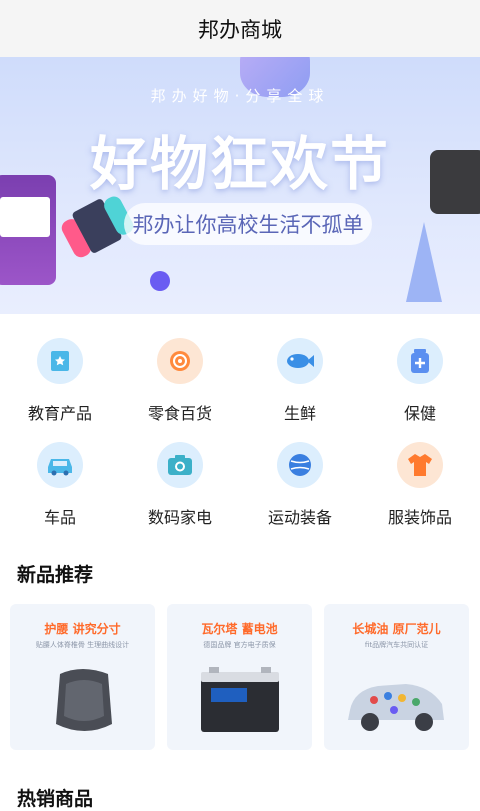 The height and width of the screenshot is (811, 480). I want to click on app-header: 邦办商城, so click(240, 28).